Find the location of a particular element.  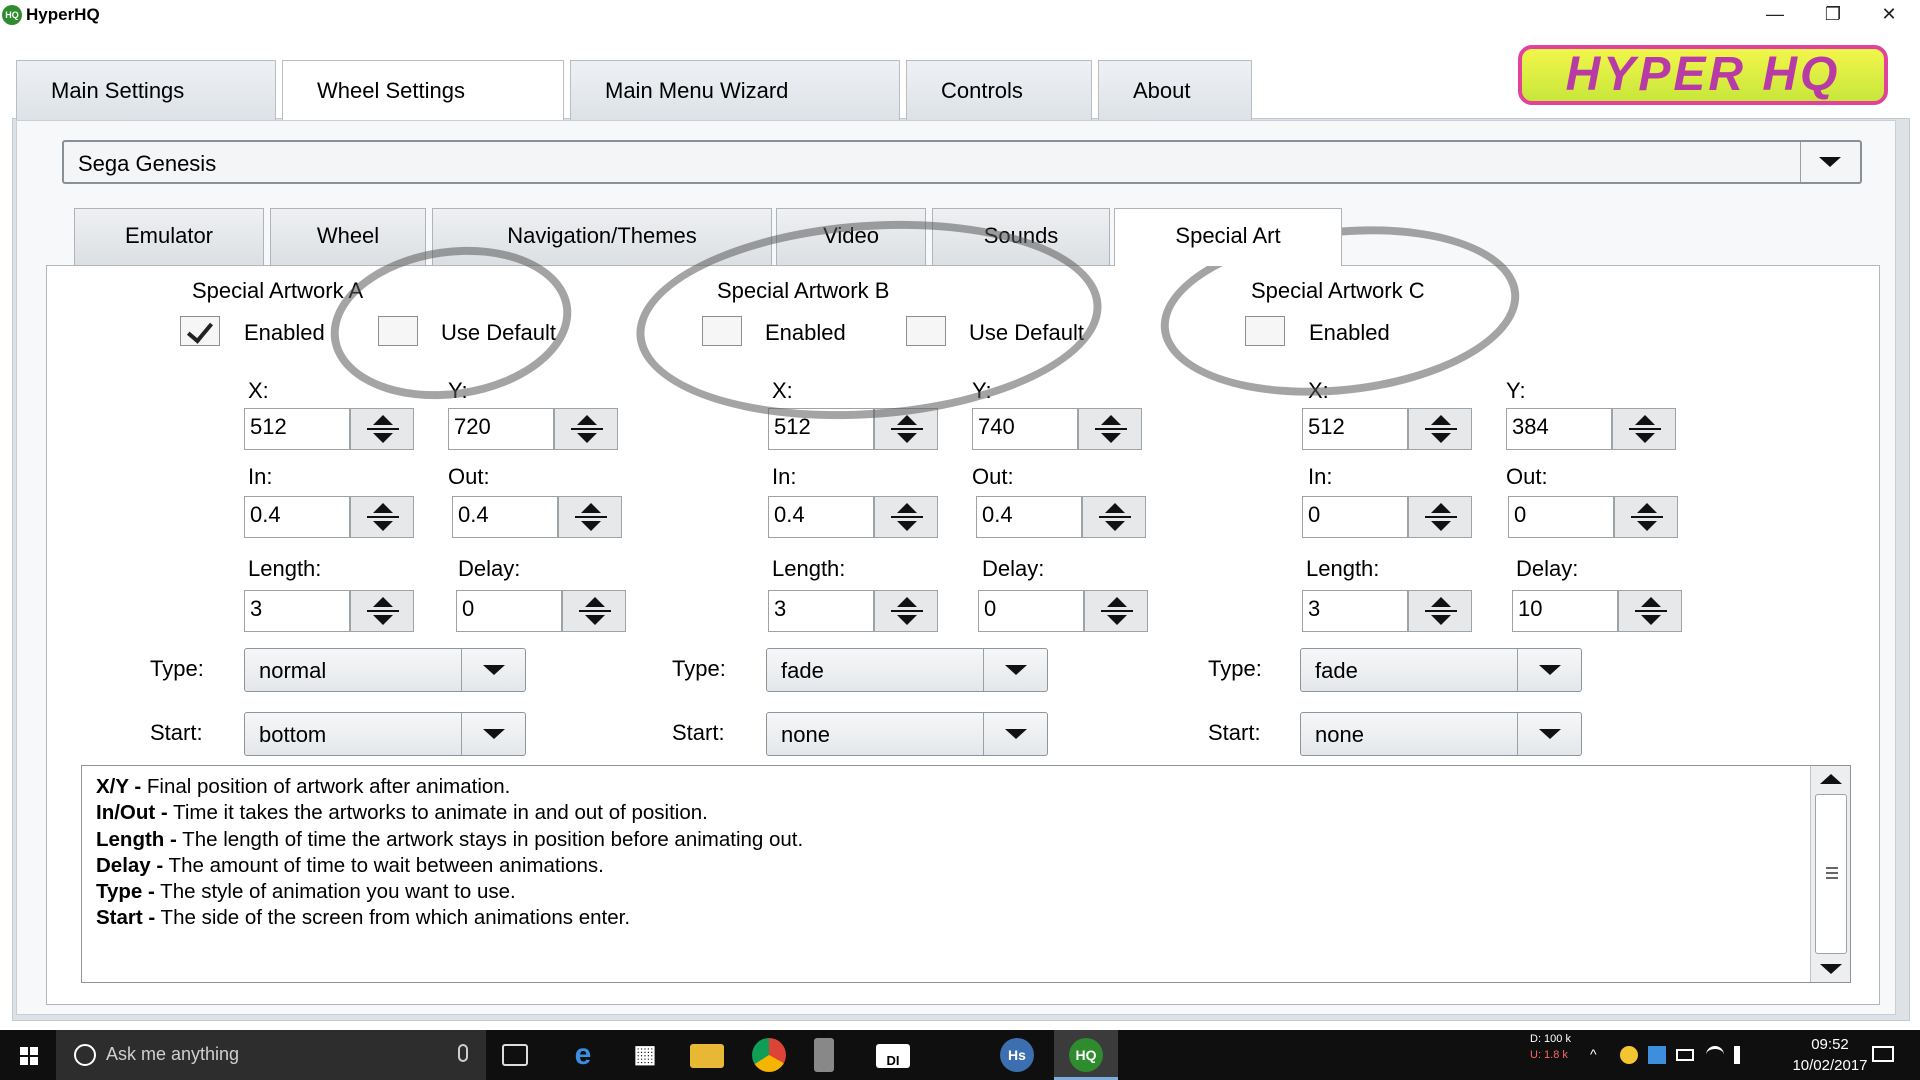

di-app-icon: DI is located at coordinates (893, 1056).